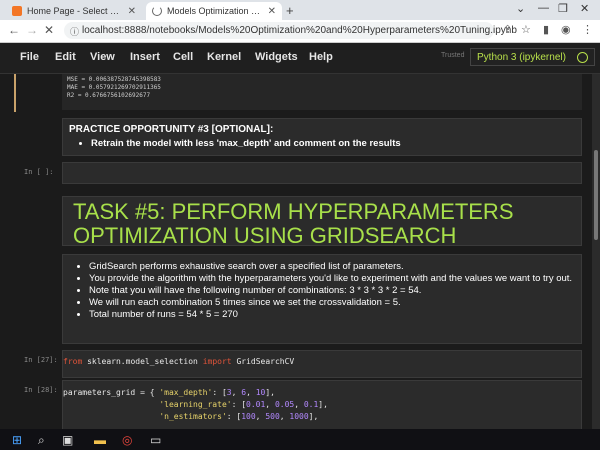 The height and width of the screenshot is (450, 600). Describe the element at coordinates (526, 29) in the screenshot. I see `bookmark-star-icon: ☆` at that location.